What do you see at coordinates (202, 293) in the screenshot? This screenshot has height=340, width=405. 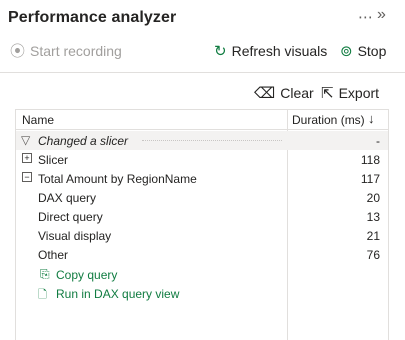 I see `run-dax-query-link: 🗋 Run in DAX query view` at bounding box center [202, 293].